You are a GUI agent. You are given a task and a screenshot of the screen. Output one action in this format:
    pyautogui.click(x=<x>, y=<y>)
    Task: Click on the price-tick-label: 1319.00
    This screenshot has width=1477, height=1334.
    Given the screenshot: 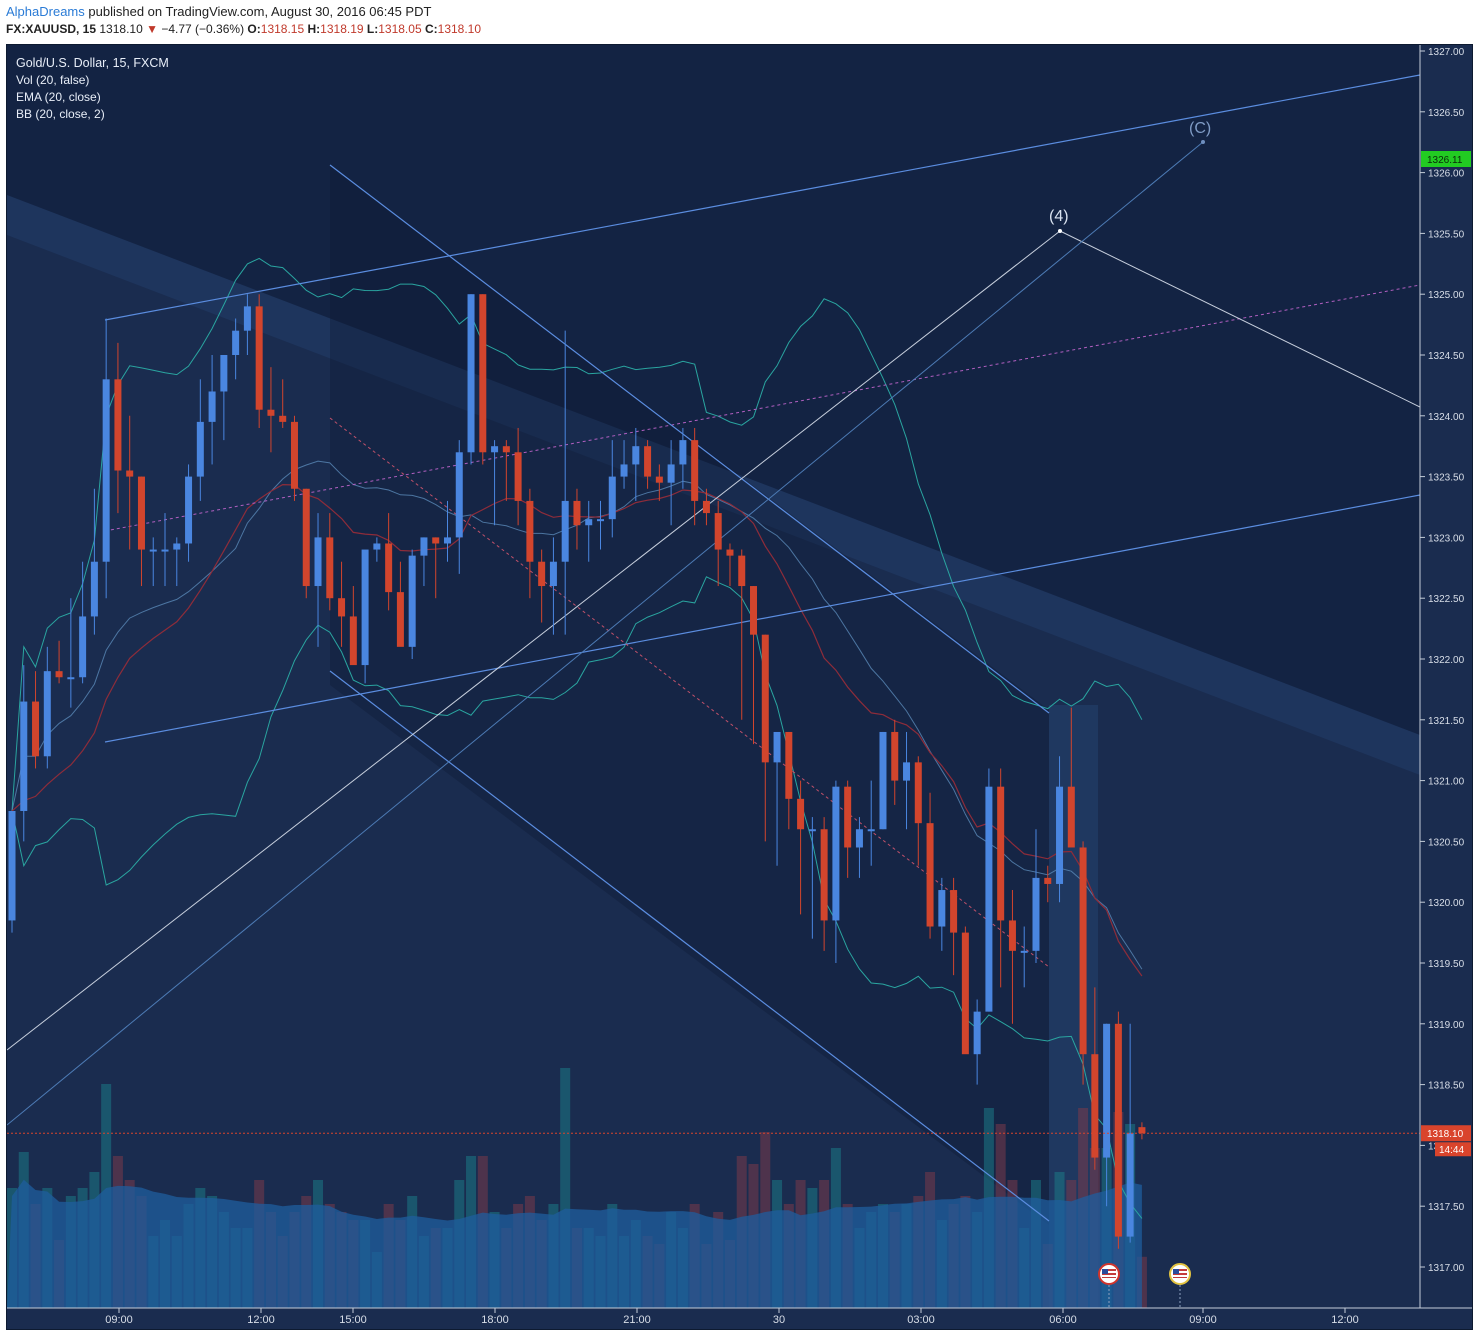 What is the action you would take?
    pyautogui.click(x=1446, y=1025)
    